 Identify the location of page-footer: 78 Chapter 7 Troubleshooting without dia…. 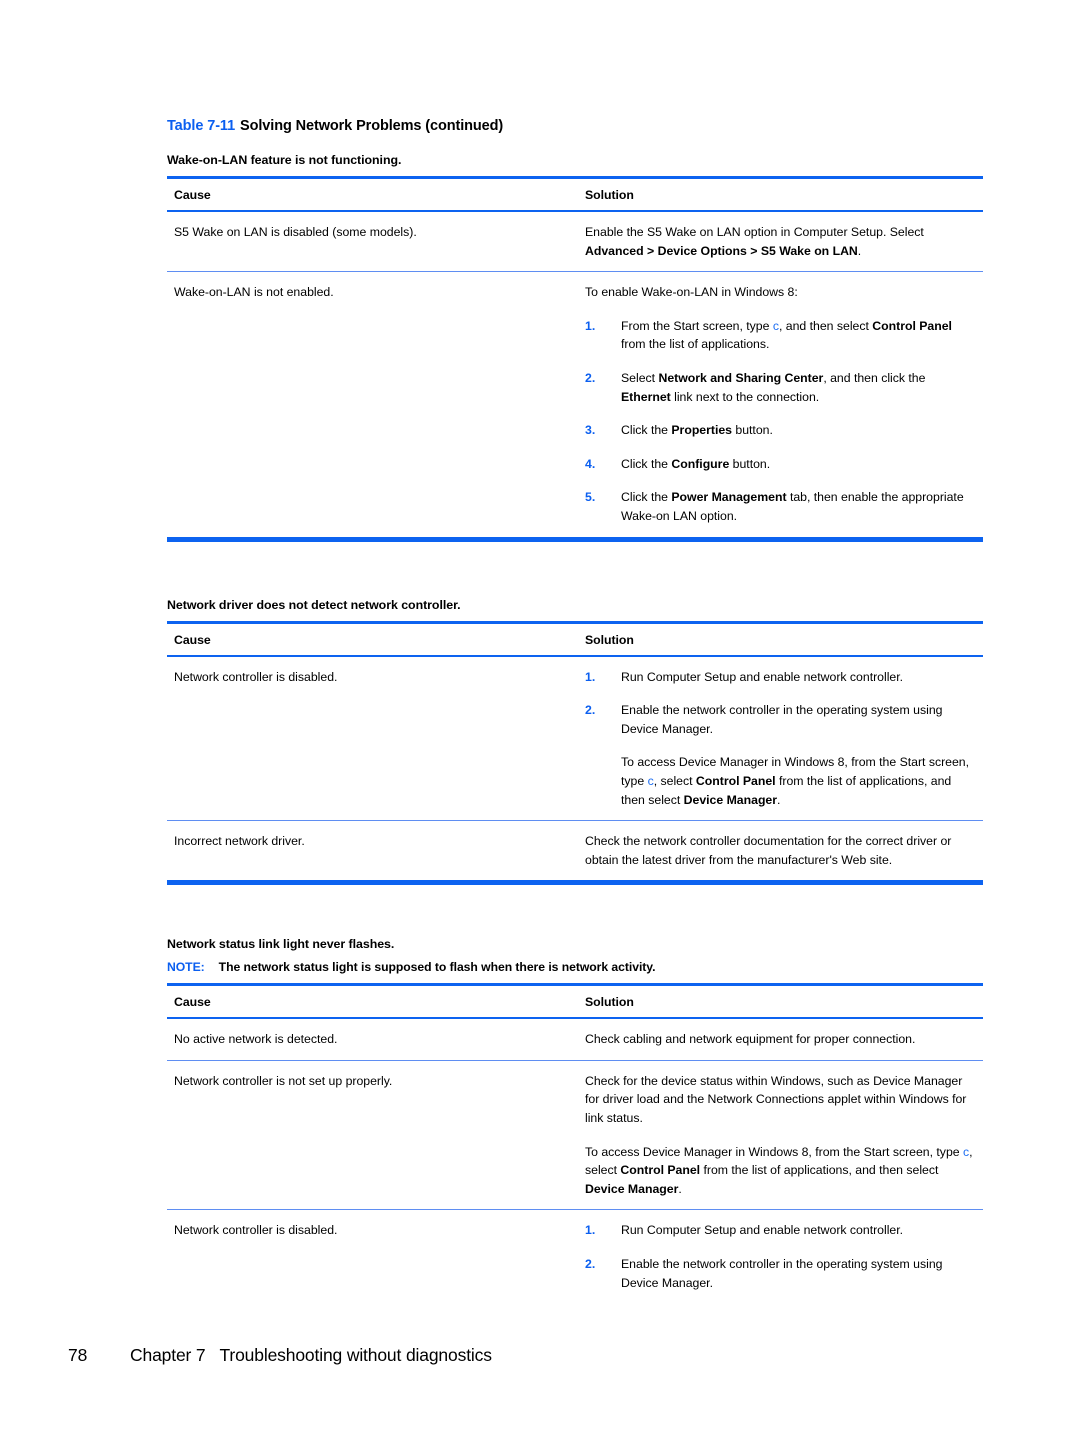
(518, 1355).